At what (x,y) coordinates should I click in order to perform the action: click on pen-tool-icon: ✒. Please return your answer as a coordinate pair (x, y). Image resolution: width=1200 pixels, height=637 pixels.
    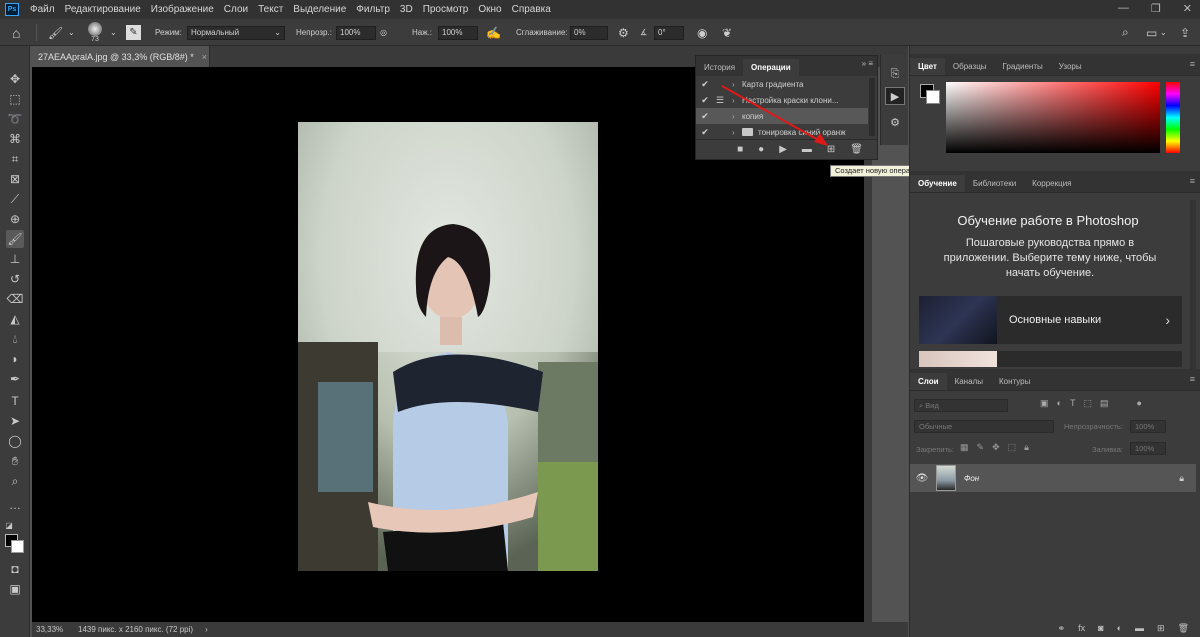
    Looking at the image, I should click on (15, 379).